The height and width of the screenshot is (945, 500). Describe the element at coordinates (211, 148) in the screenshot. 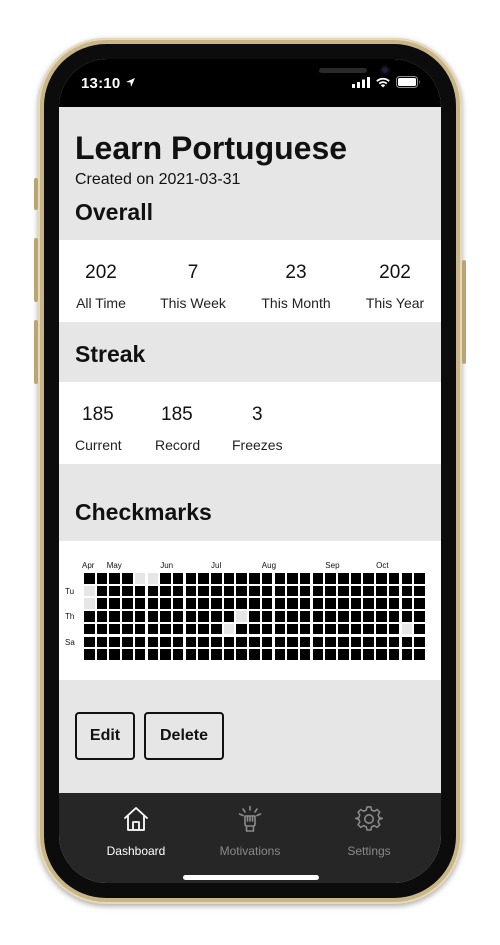

I see `page-title: Learn Portuguese` at that location.